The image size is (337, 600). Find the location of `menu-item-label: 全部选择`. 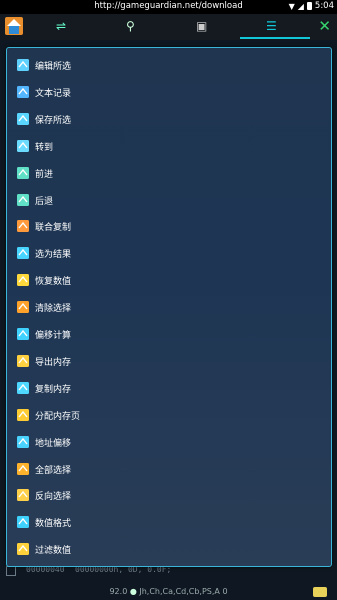

menu-item-label: 全部选择 is located at coordinates (53, 470).